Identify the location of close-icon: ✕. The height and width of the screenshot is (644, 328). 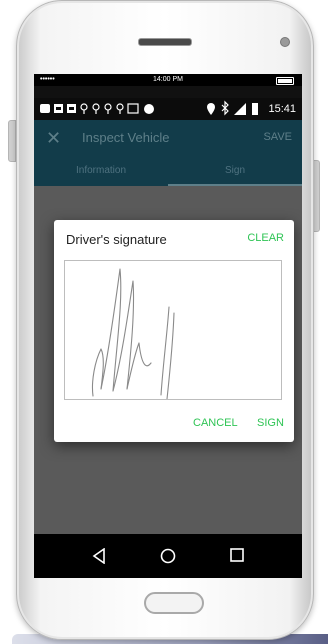
(53, 138).